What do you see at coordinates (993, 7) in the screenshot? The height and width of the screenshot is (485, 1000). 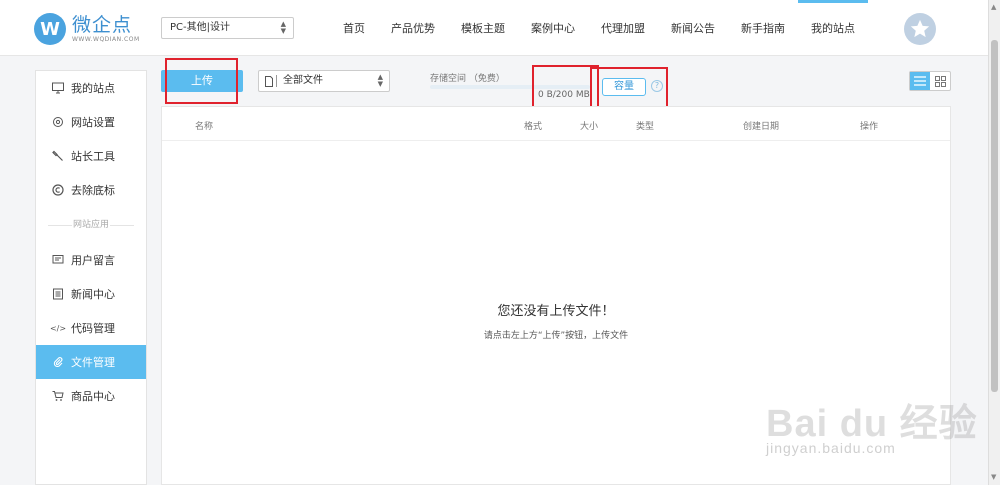 I see `scroll-up-icon: ▲` at bounding box center [993, 7].